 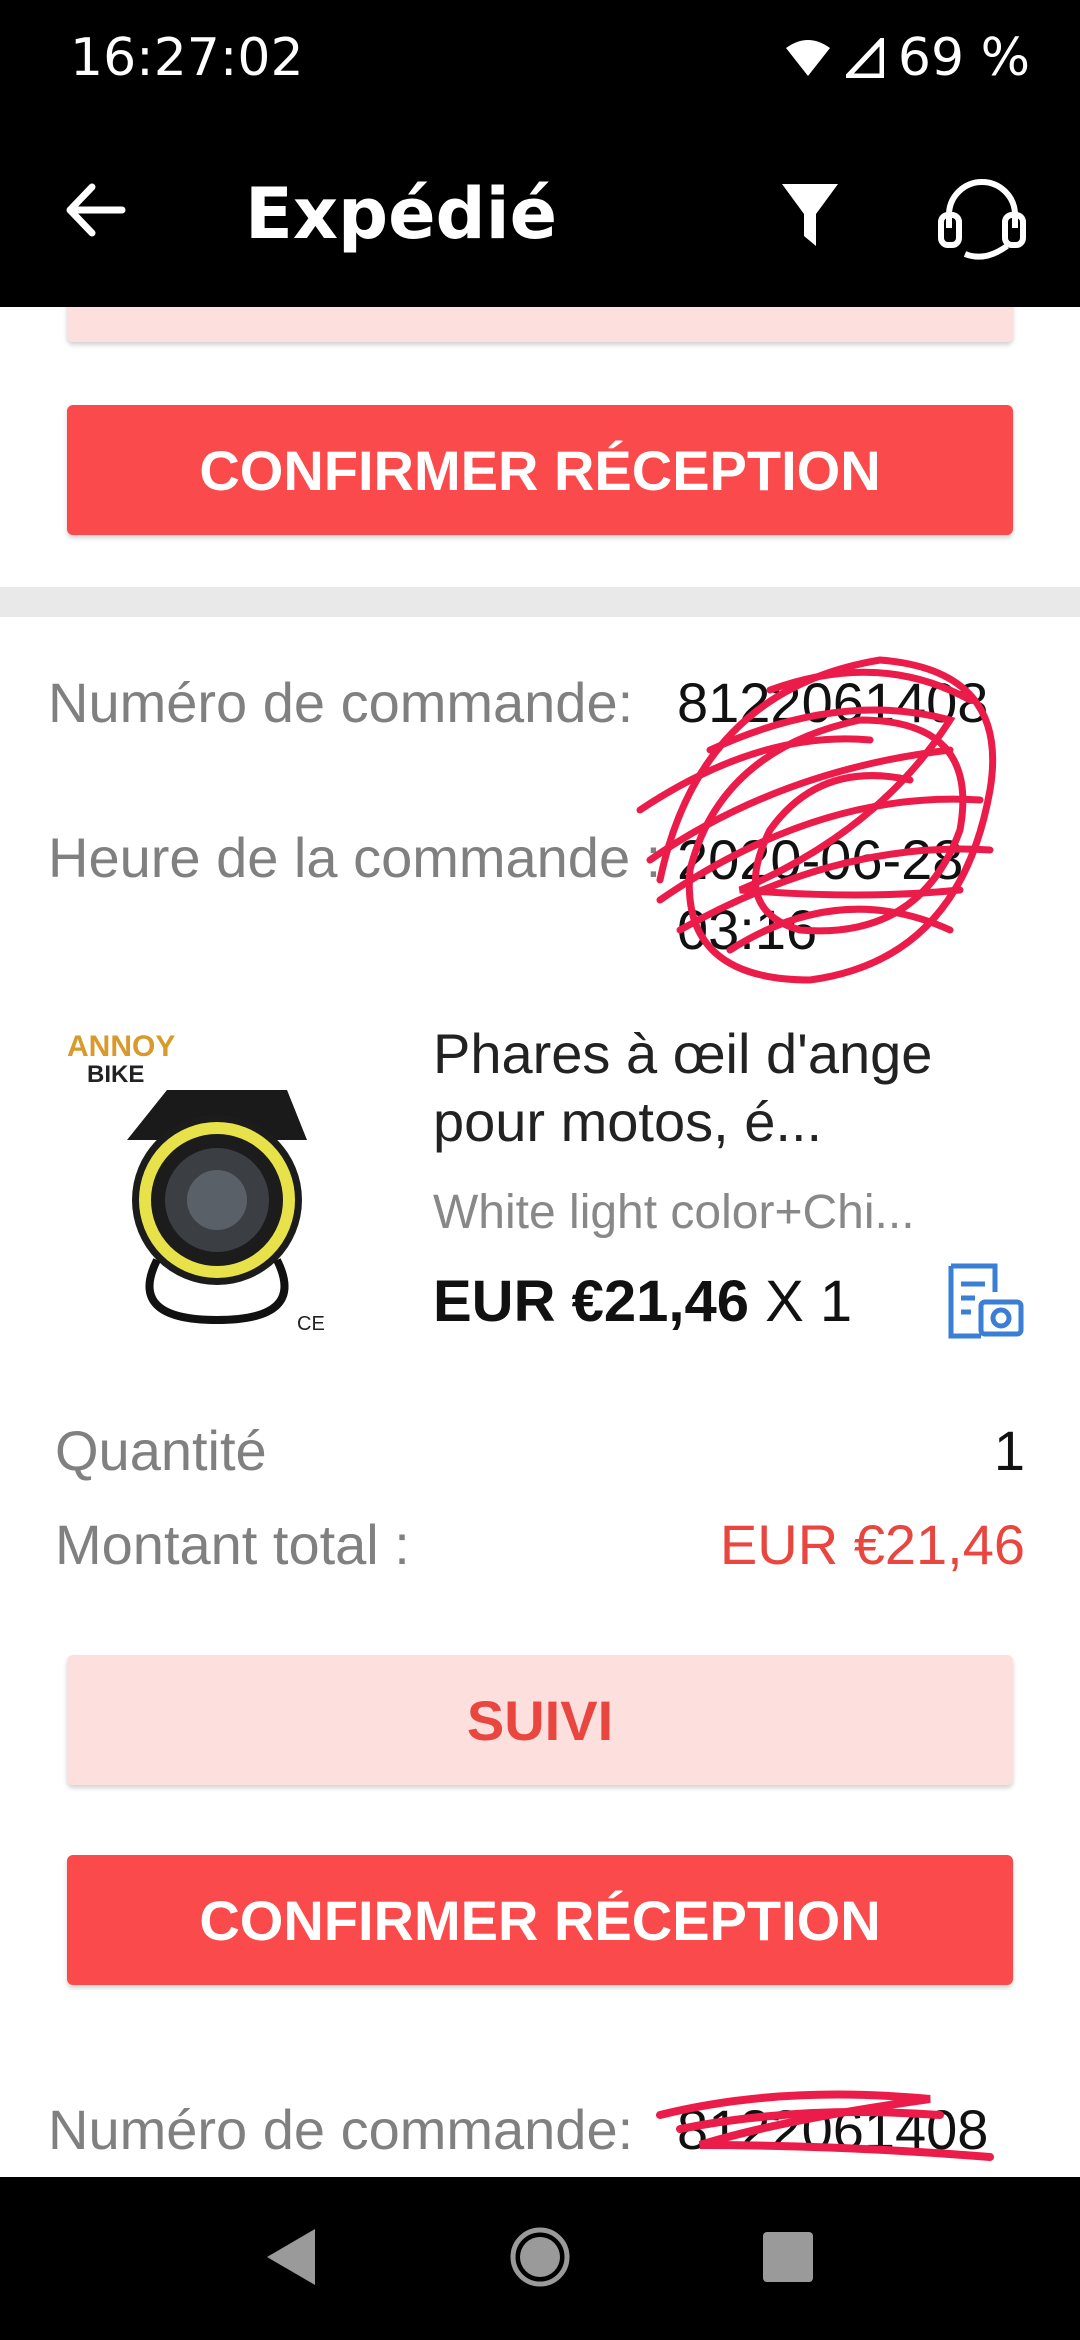 What do you see at coordinates (540, 1720) in the screenshot?
I see `track-button: SUIVI` at bounding box center [540, 1720].